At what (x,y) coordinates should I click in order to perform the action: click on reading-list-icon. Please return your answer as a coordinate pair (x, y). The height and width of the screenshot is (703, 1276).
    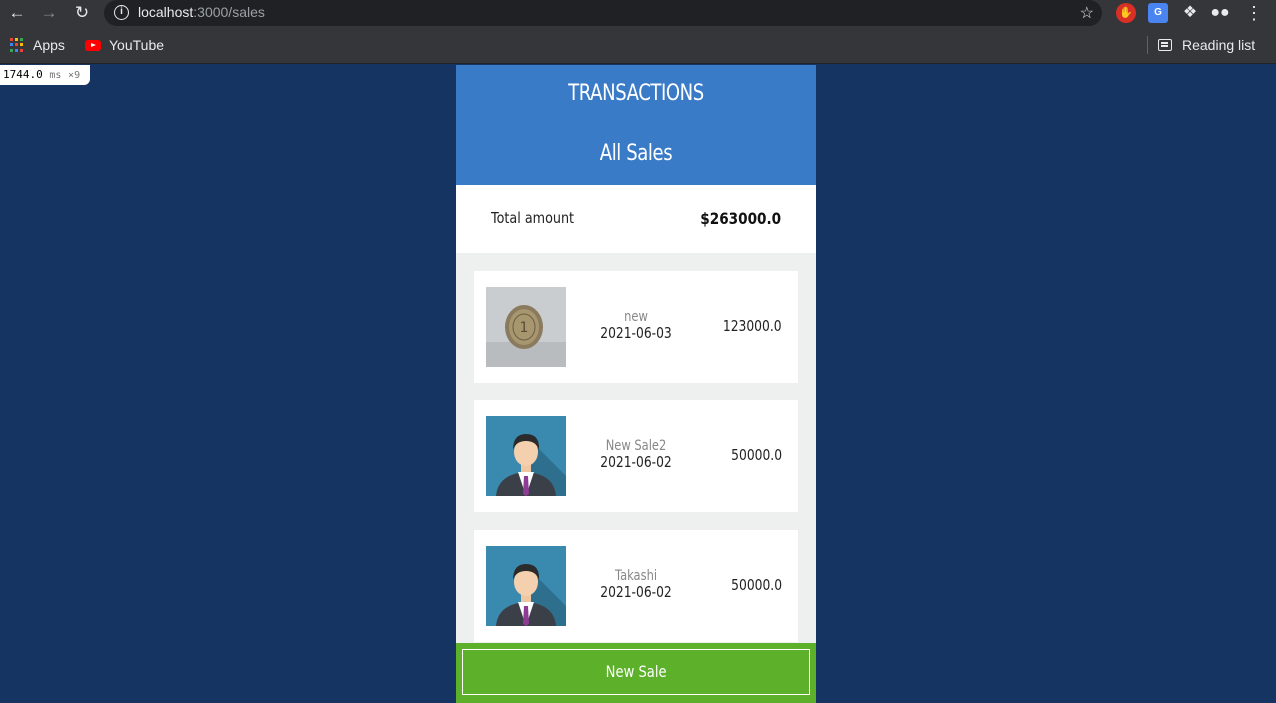
    Looking at the image, I should click on (1165, 45).